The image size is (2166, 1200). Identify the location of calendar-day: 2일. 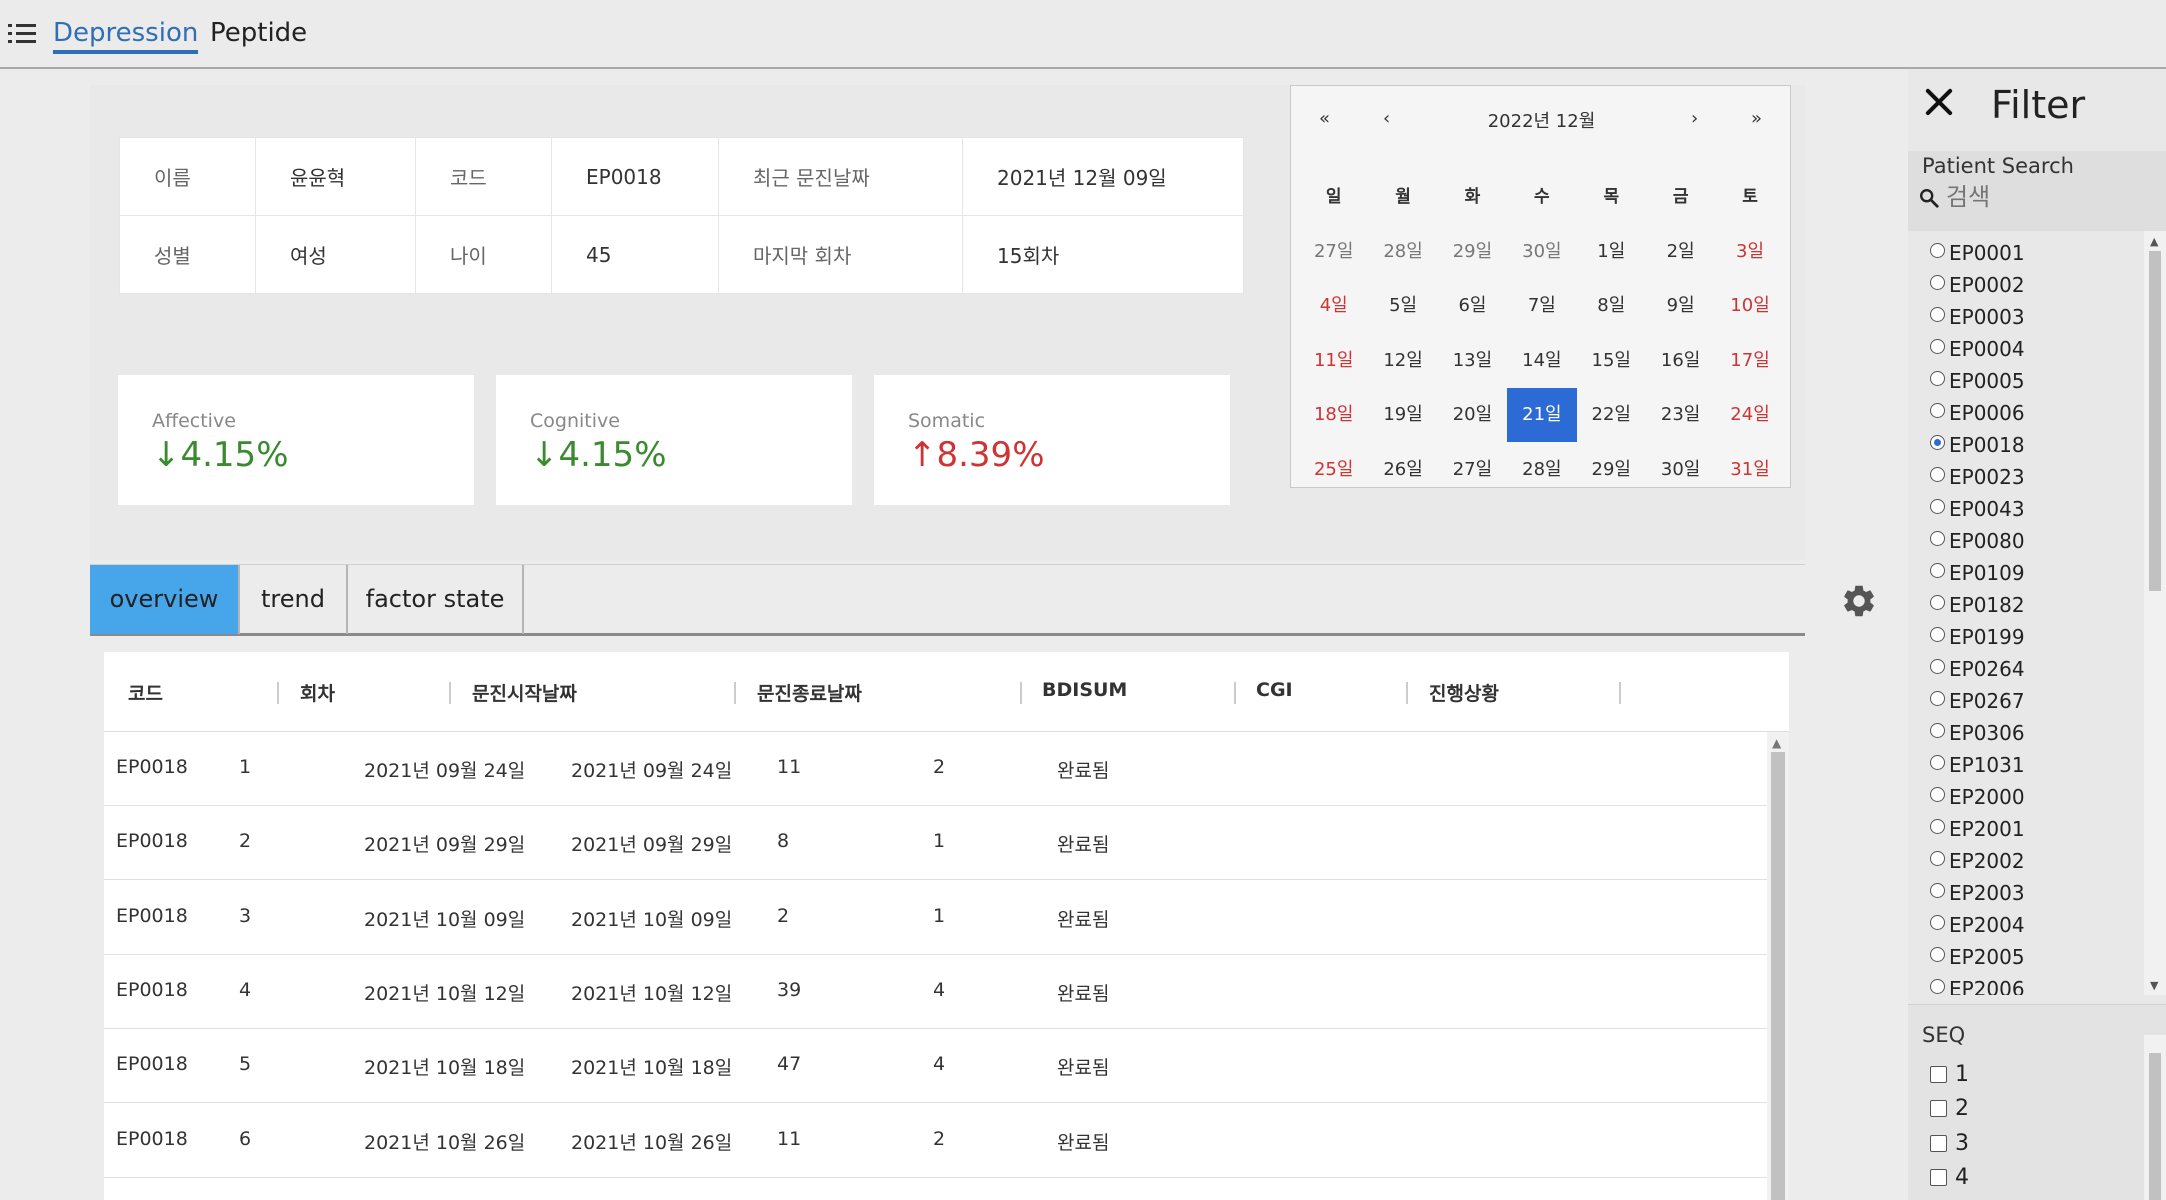
(1680, 252).